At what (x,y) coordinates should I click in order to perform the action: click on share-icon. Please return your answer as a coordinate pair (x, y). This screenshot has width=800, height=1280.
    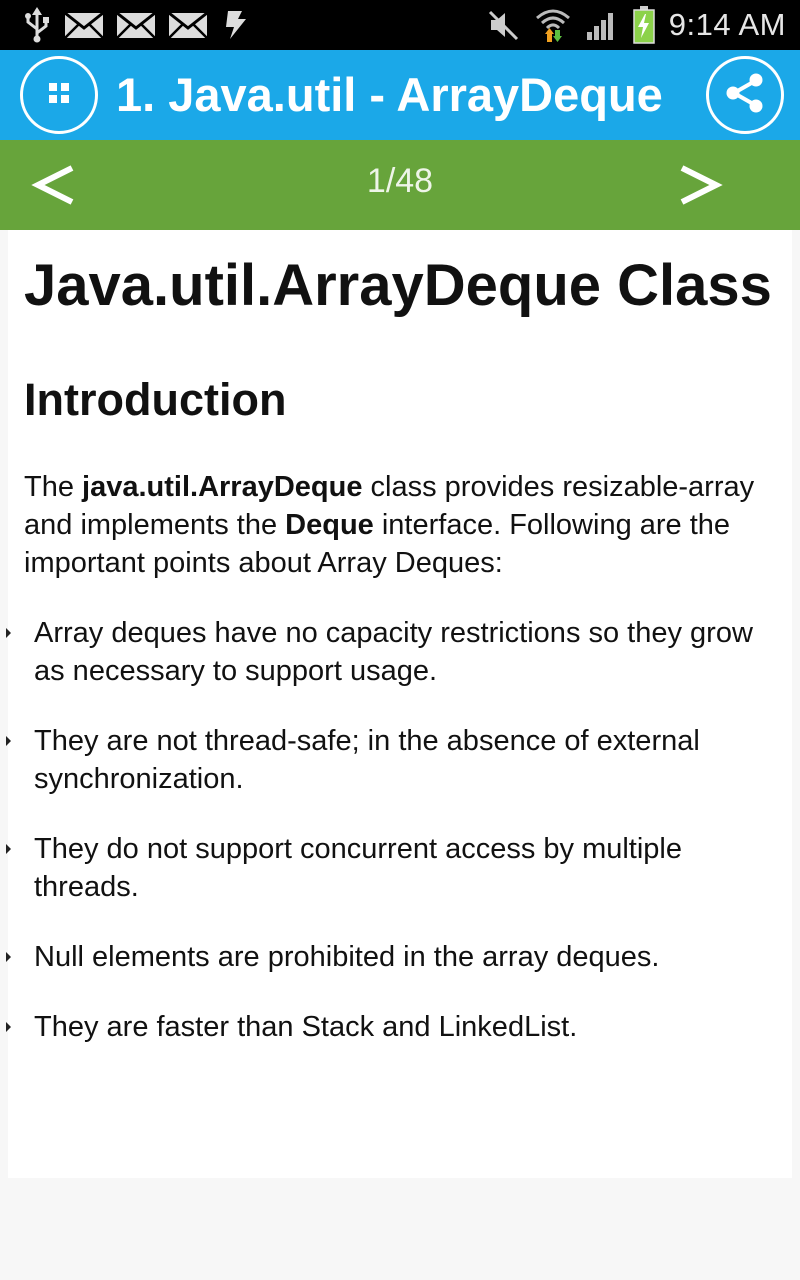
    Looking at the image, I should click on (745, 95).